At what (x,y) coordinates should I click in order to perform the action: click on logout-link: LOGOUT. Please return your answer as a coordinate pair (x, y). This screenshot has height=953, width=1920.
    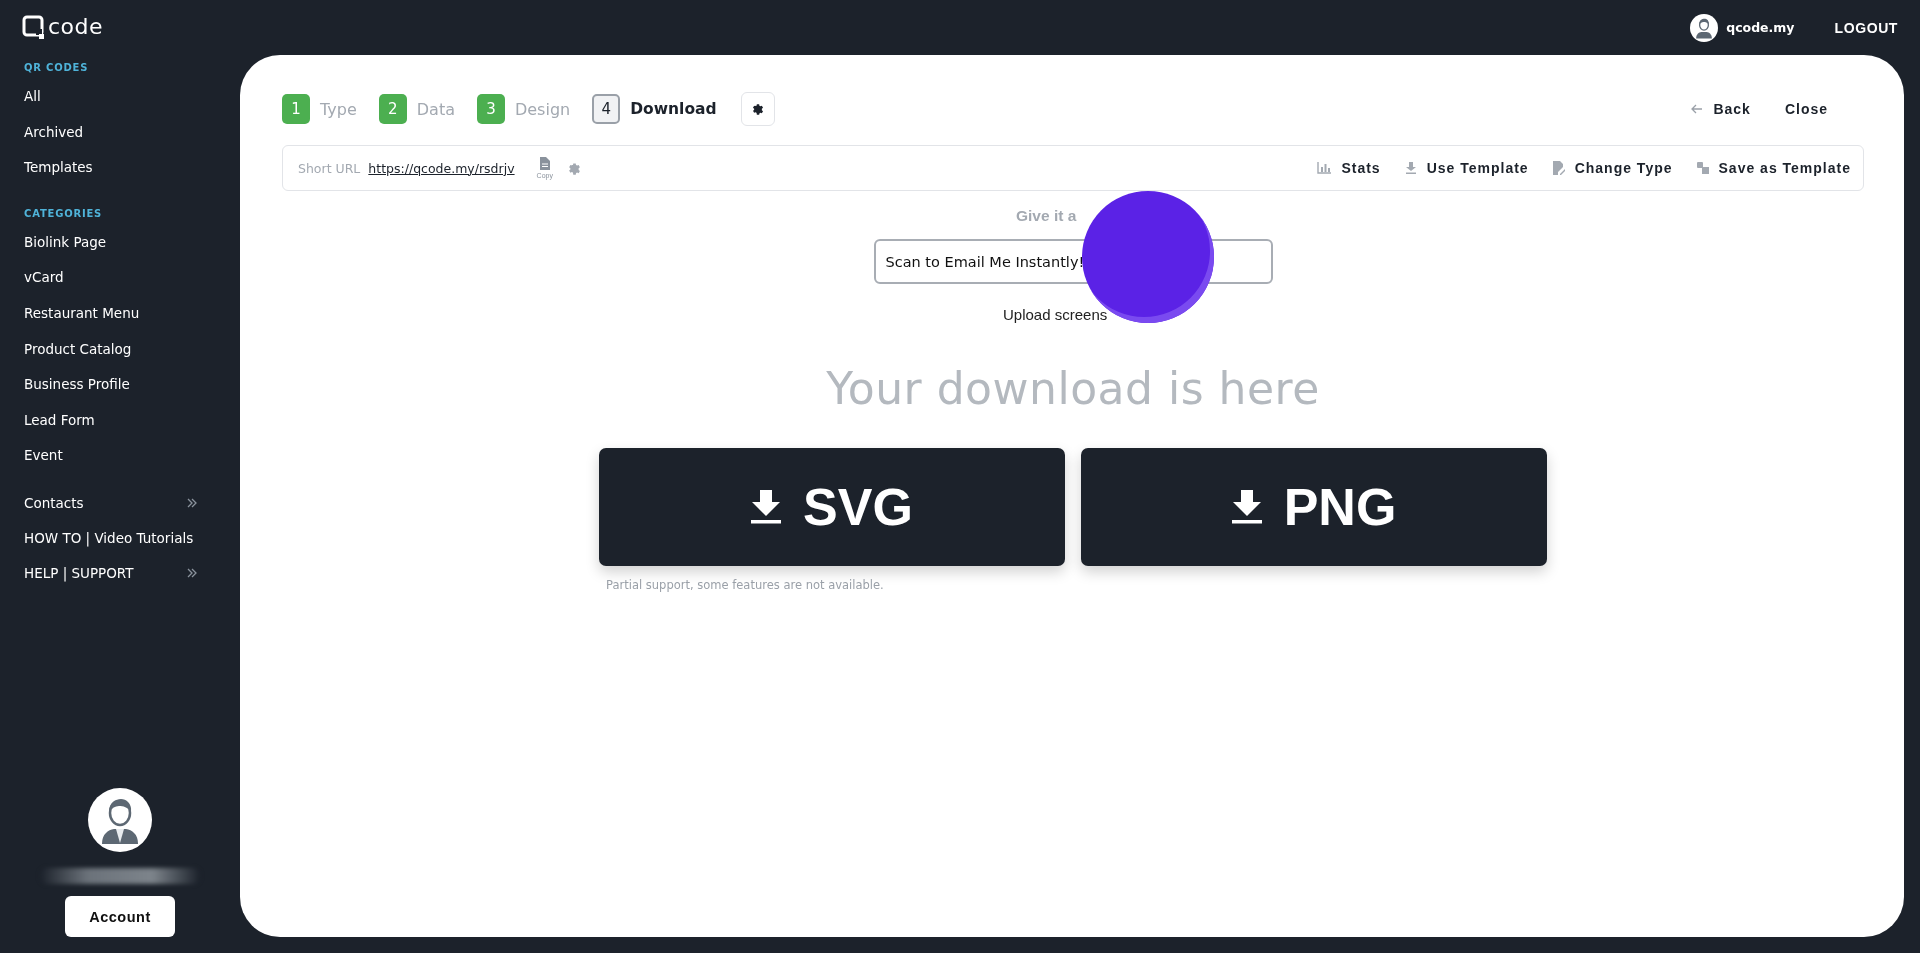
    Looking at the image, I should click on (1866, 27).